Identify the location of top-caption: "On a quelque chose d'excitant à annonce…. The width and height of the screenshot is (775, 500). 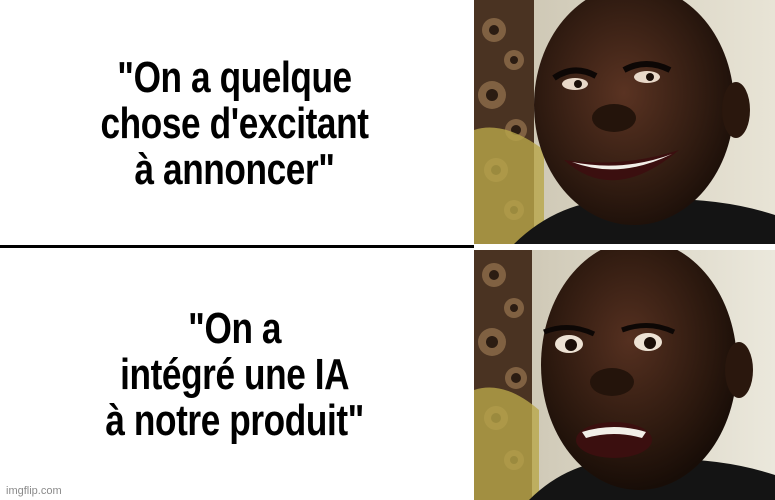
(235, 123).